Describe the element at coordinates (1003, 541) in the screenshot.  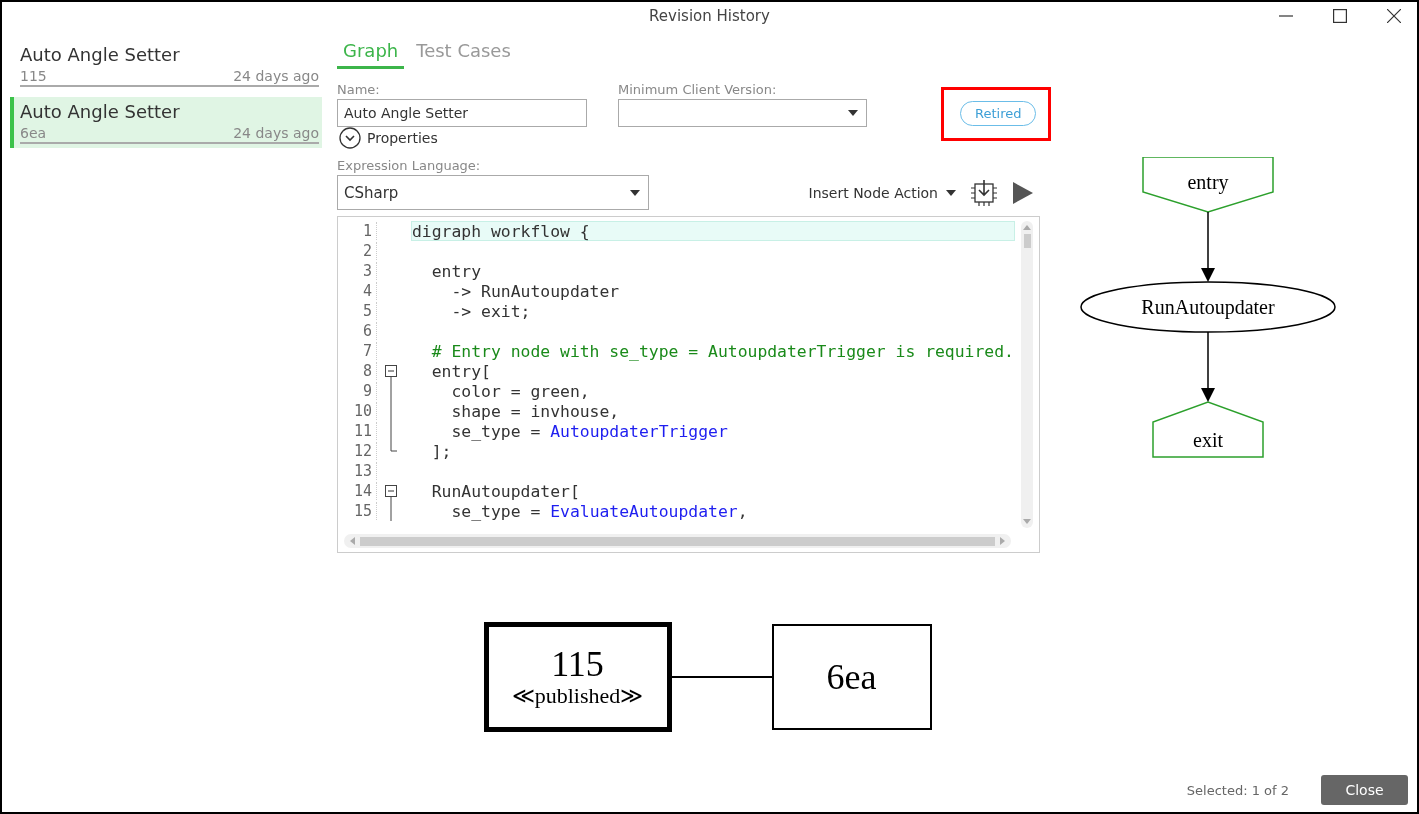
I see `scroll-right-icon` at that location.